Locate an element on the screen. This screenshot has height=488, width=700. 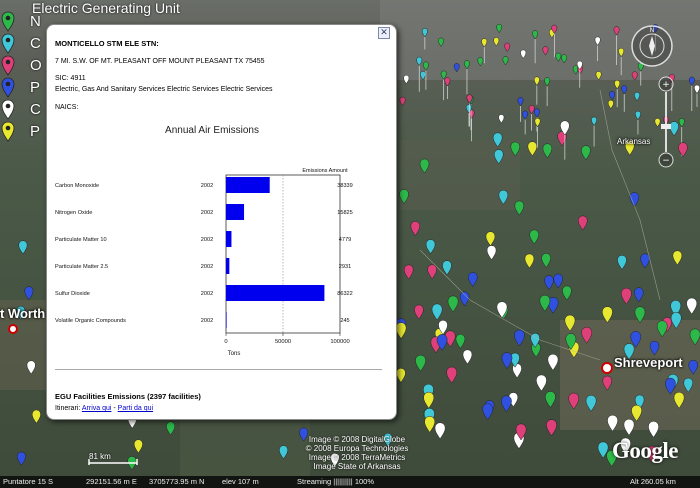
legend-item: N is located at coordinates (20, 21).